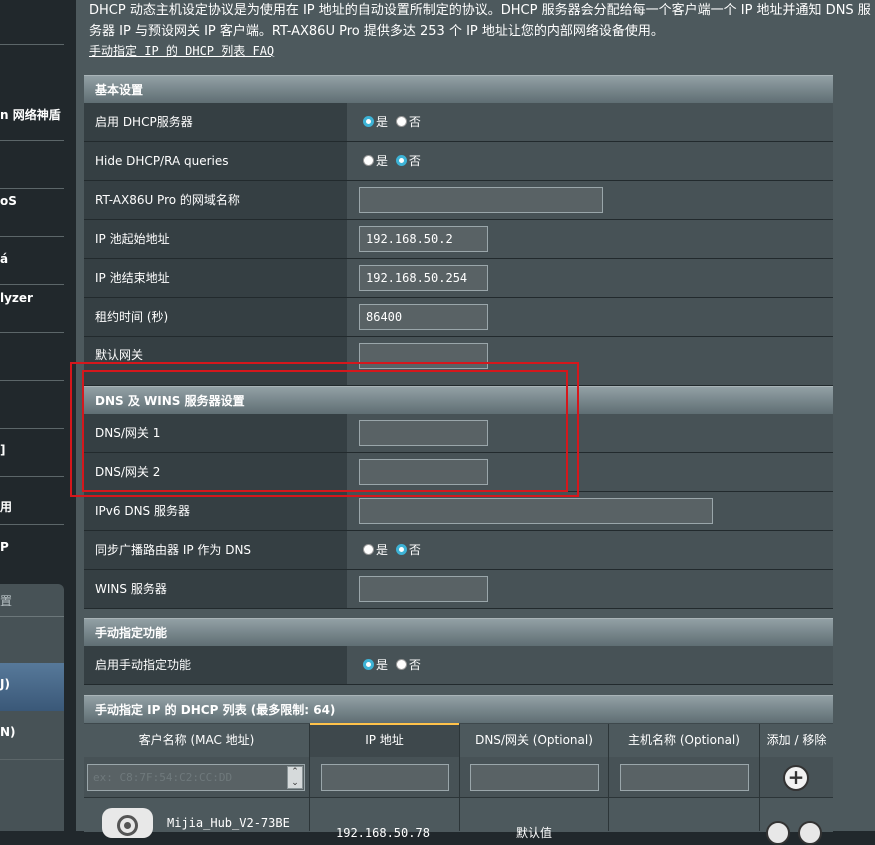  What do you see at coordinates (796, 740) in the screenshot?
I see `column-add-remove: 添加 / 移除` at bounding box center [796, 740].